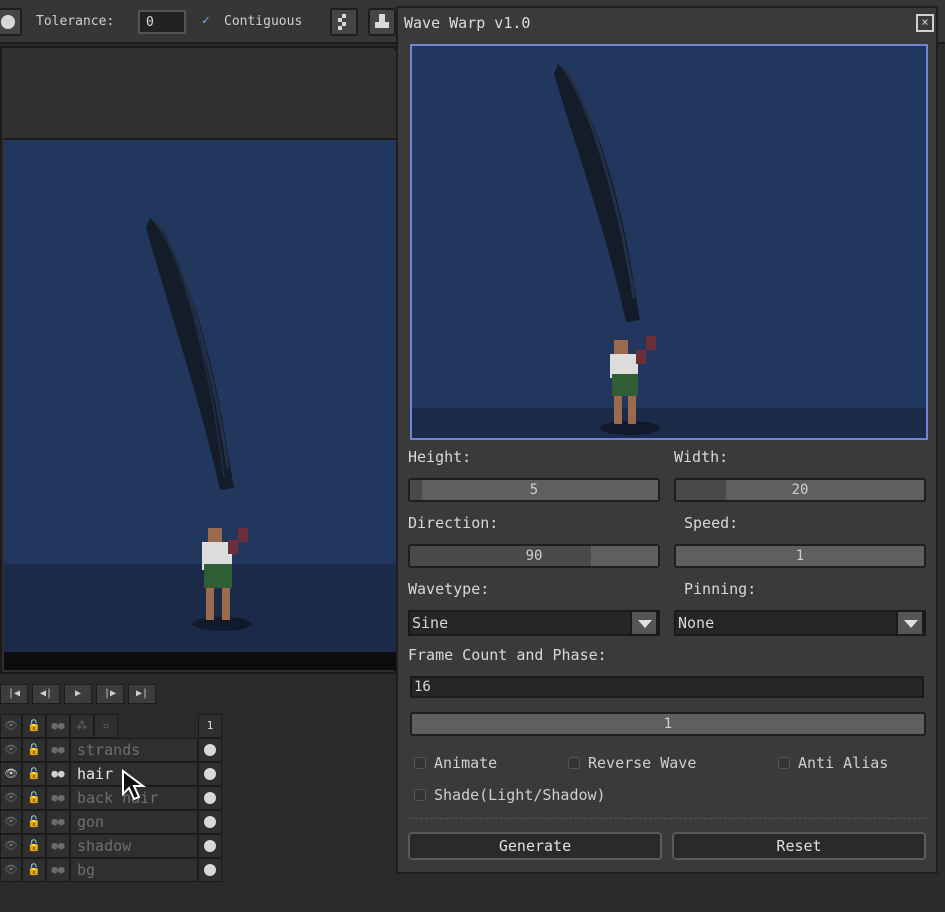 This screenshot has width=945, height=912. What do you see at coordinates (720, 589) in the screenshot?
I see `pinning-label: Pinning:` at bounding box center [720, 589].